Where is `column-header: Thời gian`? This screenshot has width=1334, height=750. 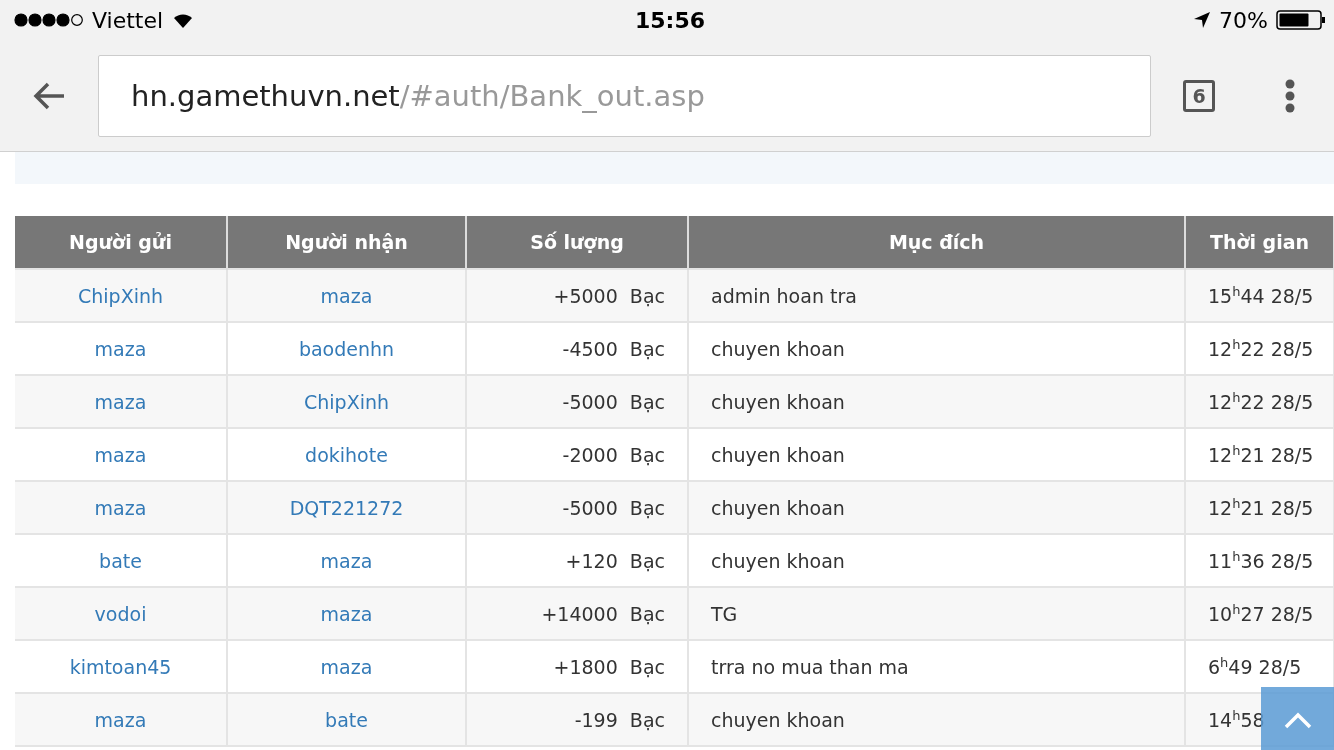 column-header: Thời gian is located at coordinates (1259, 242).